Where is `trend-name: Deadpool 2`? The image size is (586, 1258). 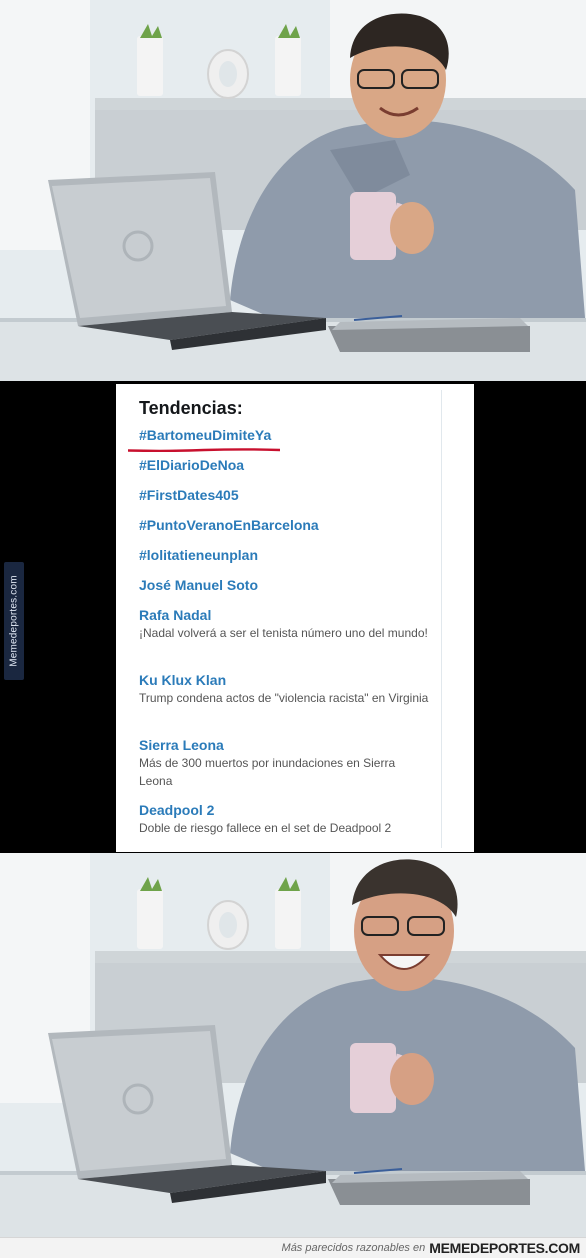
trend-name: Deadpool 2 is located at coordinates (295, 810).